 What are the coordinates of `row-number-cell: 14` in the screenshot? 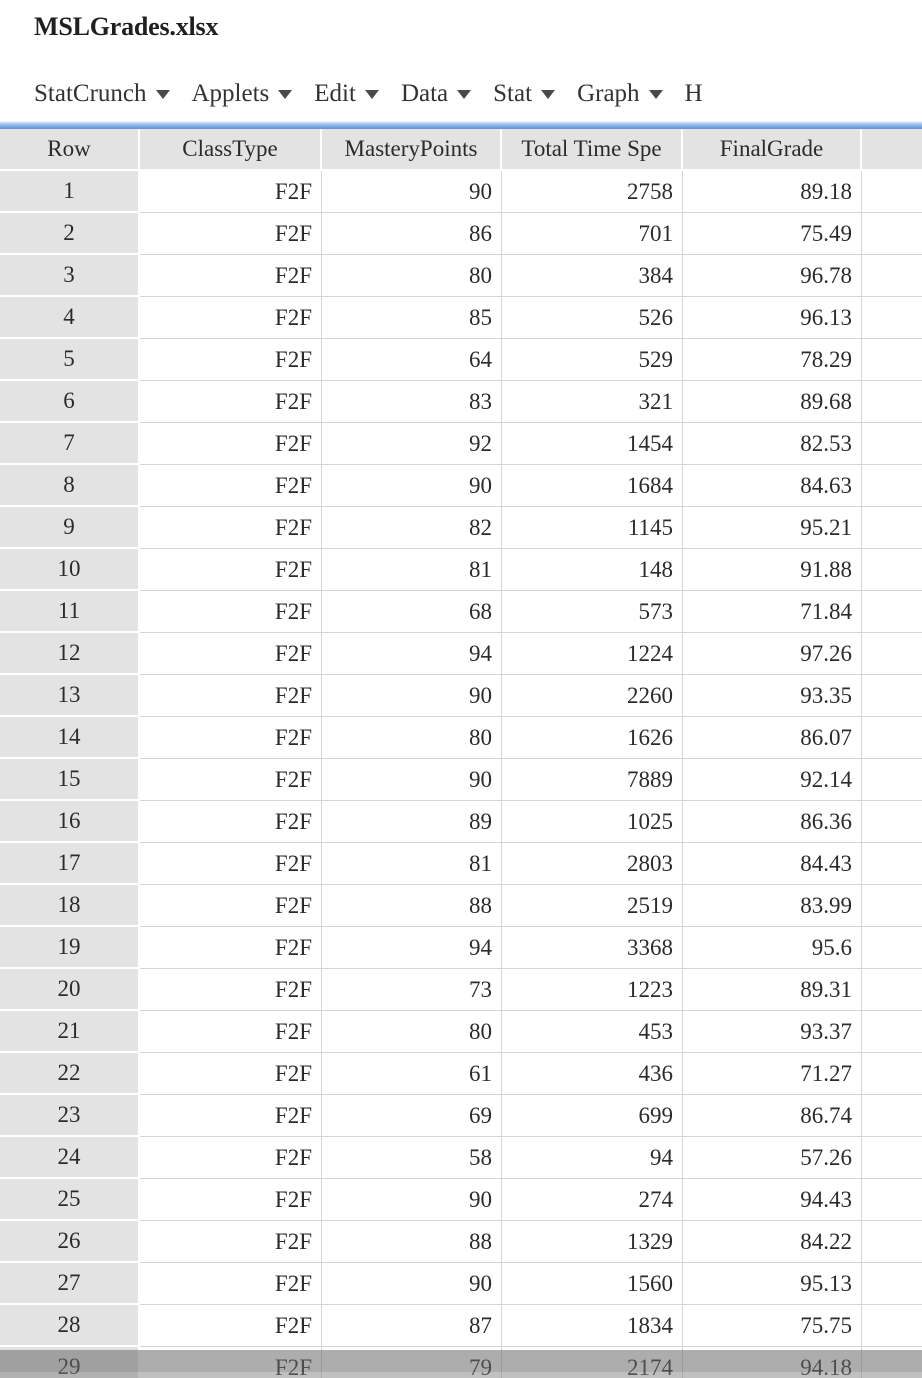 It's located at (70, 738).